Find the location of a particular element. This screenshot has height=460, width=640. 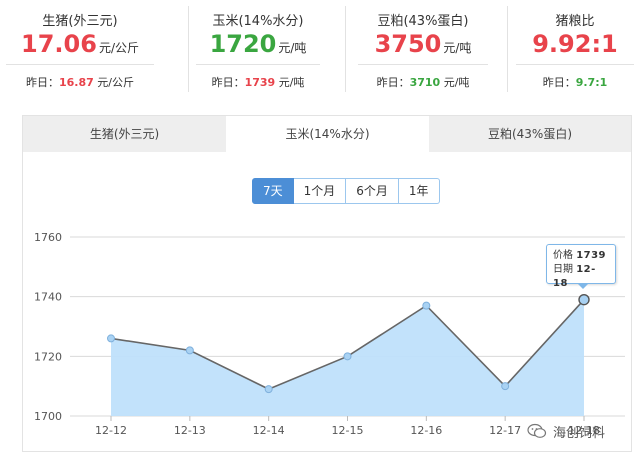

tooltip-arrow is located at coordinates (583, 286).